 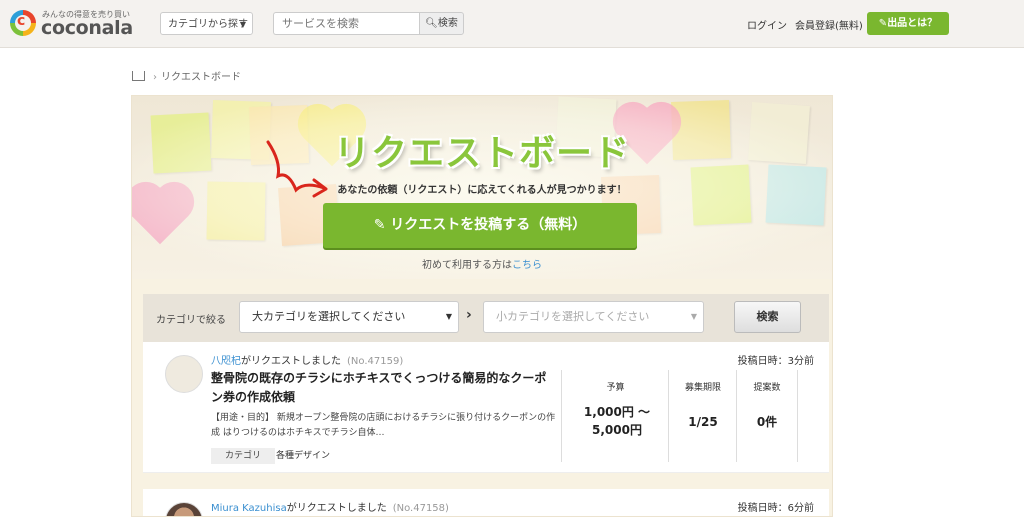 I want to click on request-number: (No.47158), so click(x=420, y=508).